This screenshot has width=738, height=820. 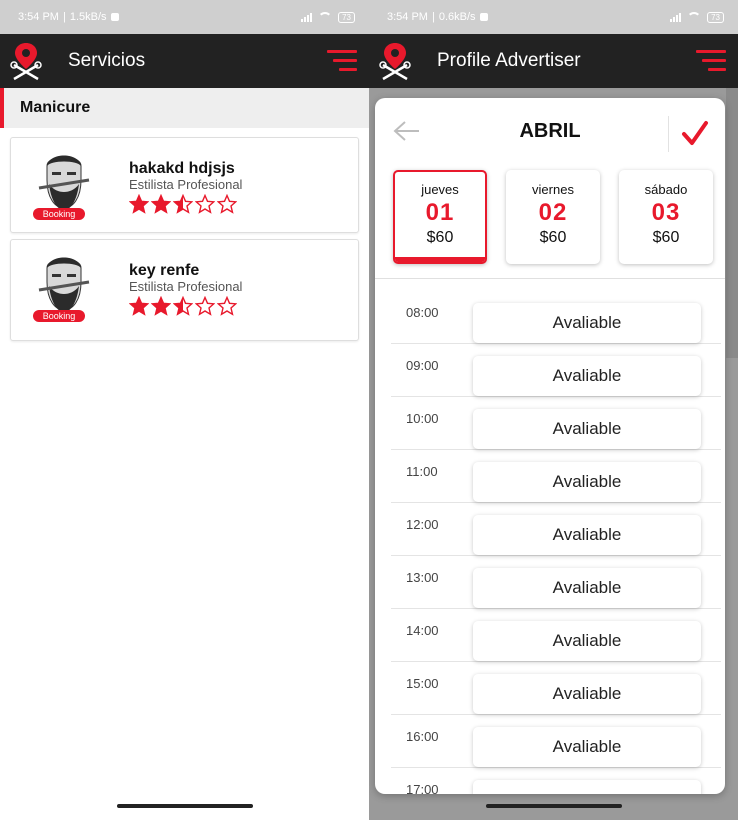 What do you see at coordinates (422, 365) in the screenshot?
I see `slot-time: 09:00` at bounding box center [422, 365].